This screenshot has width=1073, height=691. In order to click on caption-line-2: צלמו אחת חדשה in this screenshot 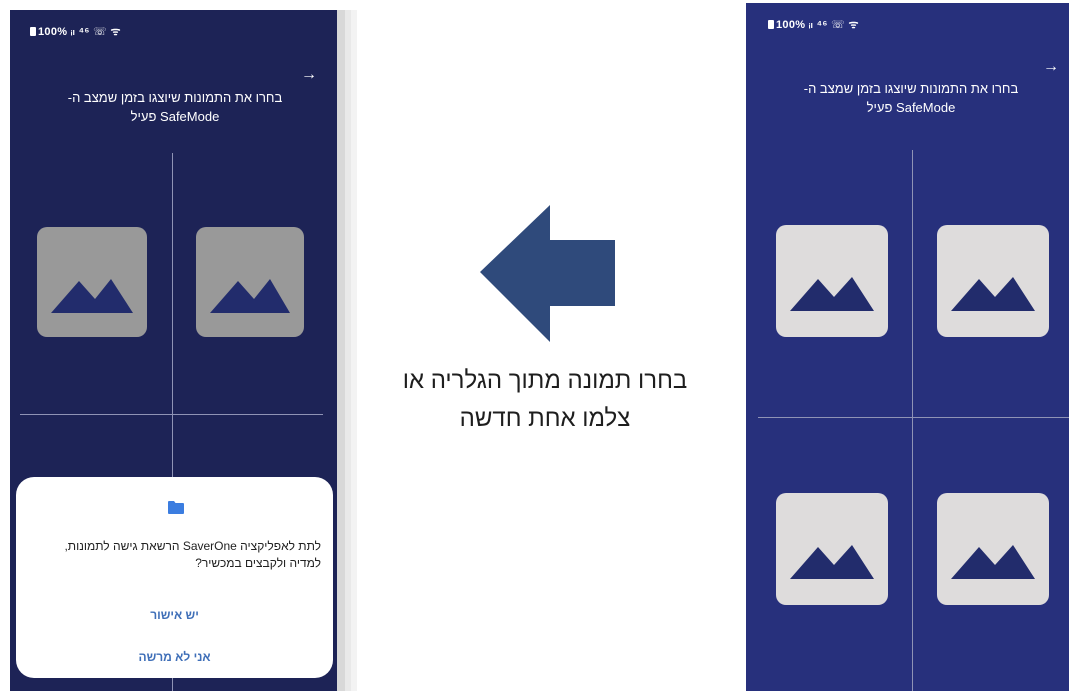, I will do `click(545, 418)`.